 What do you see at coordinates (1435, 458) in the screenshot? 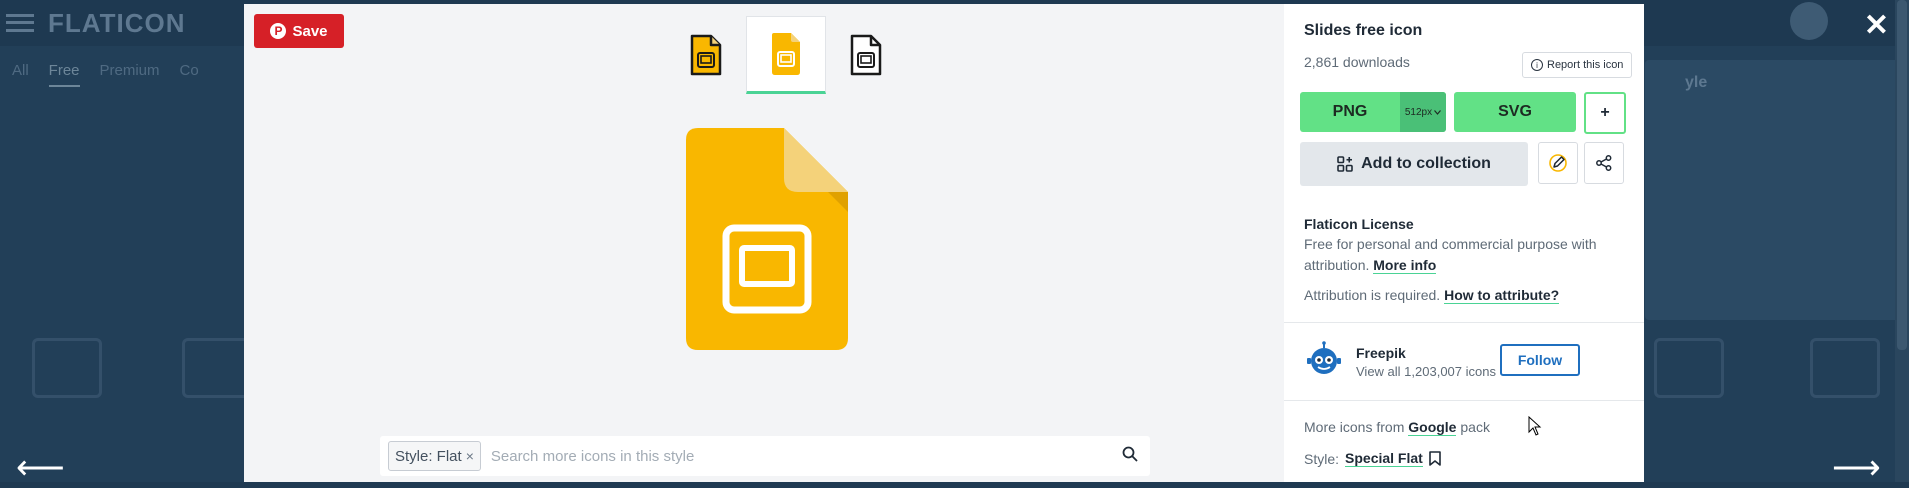
I see `bookmark-icon` at bounding box center [1435, 458].